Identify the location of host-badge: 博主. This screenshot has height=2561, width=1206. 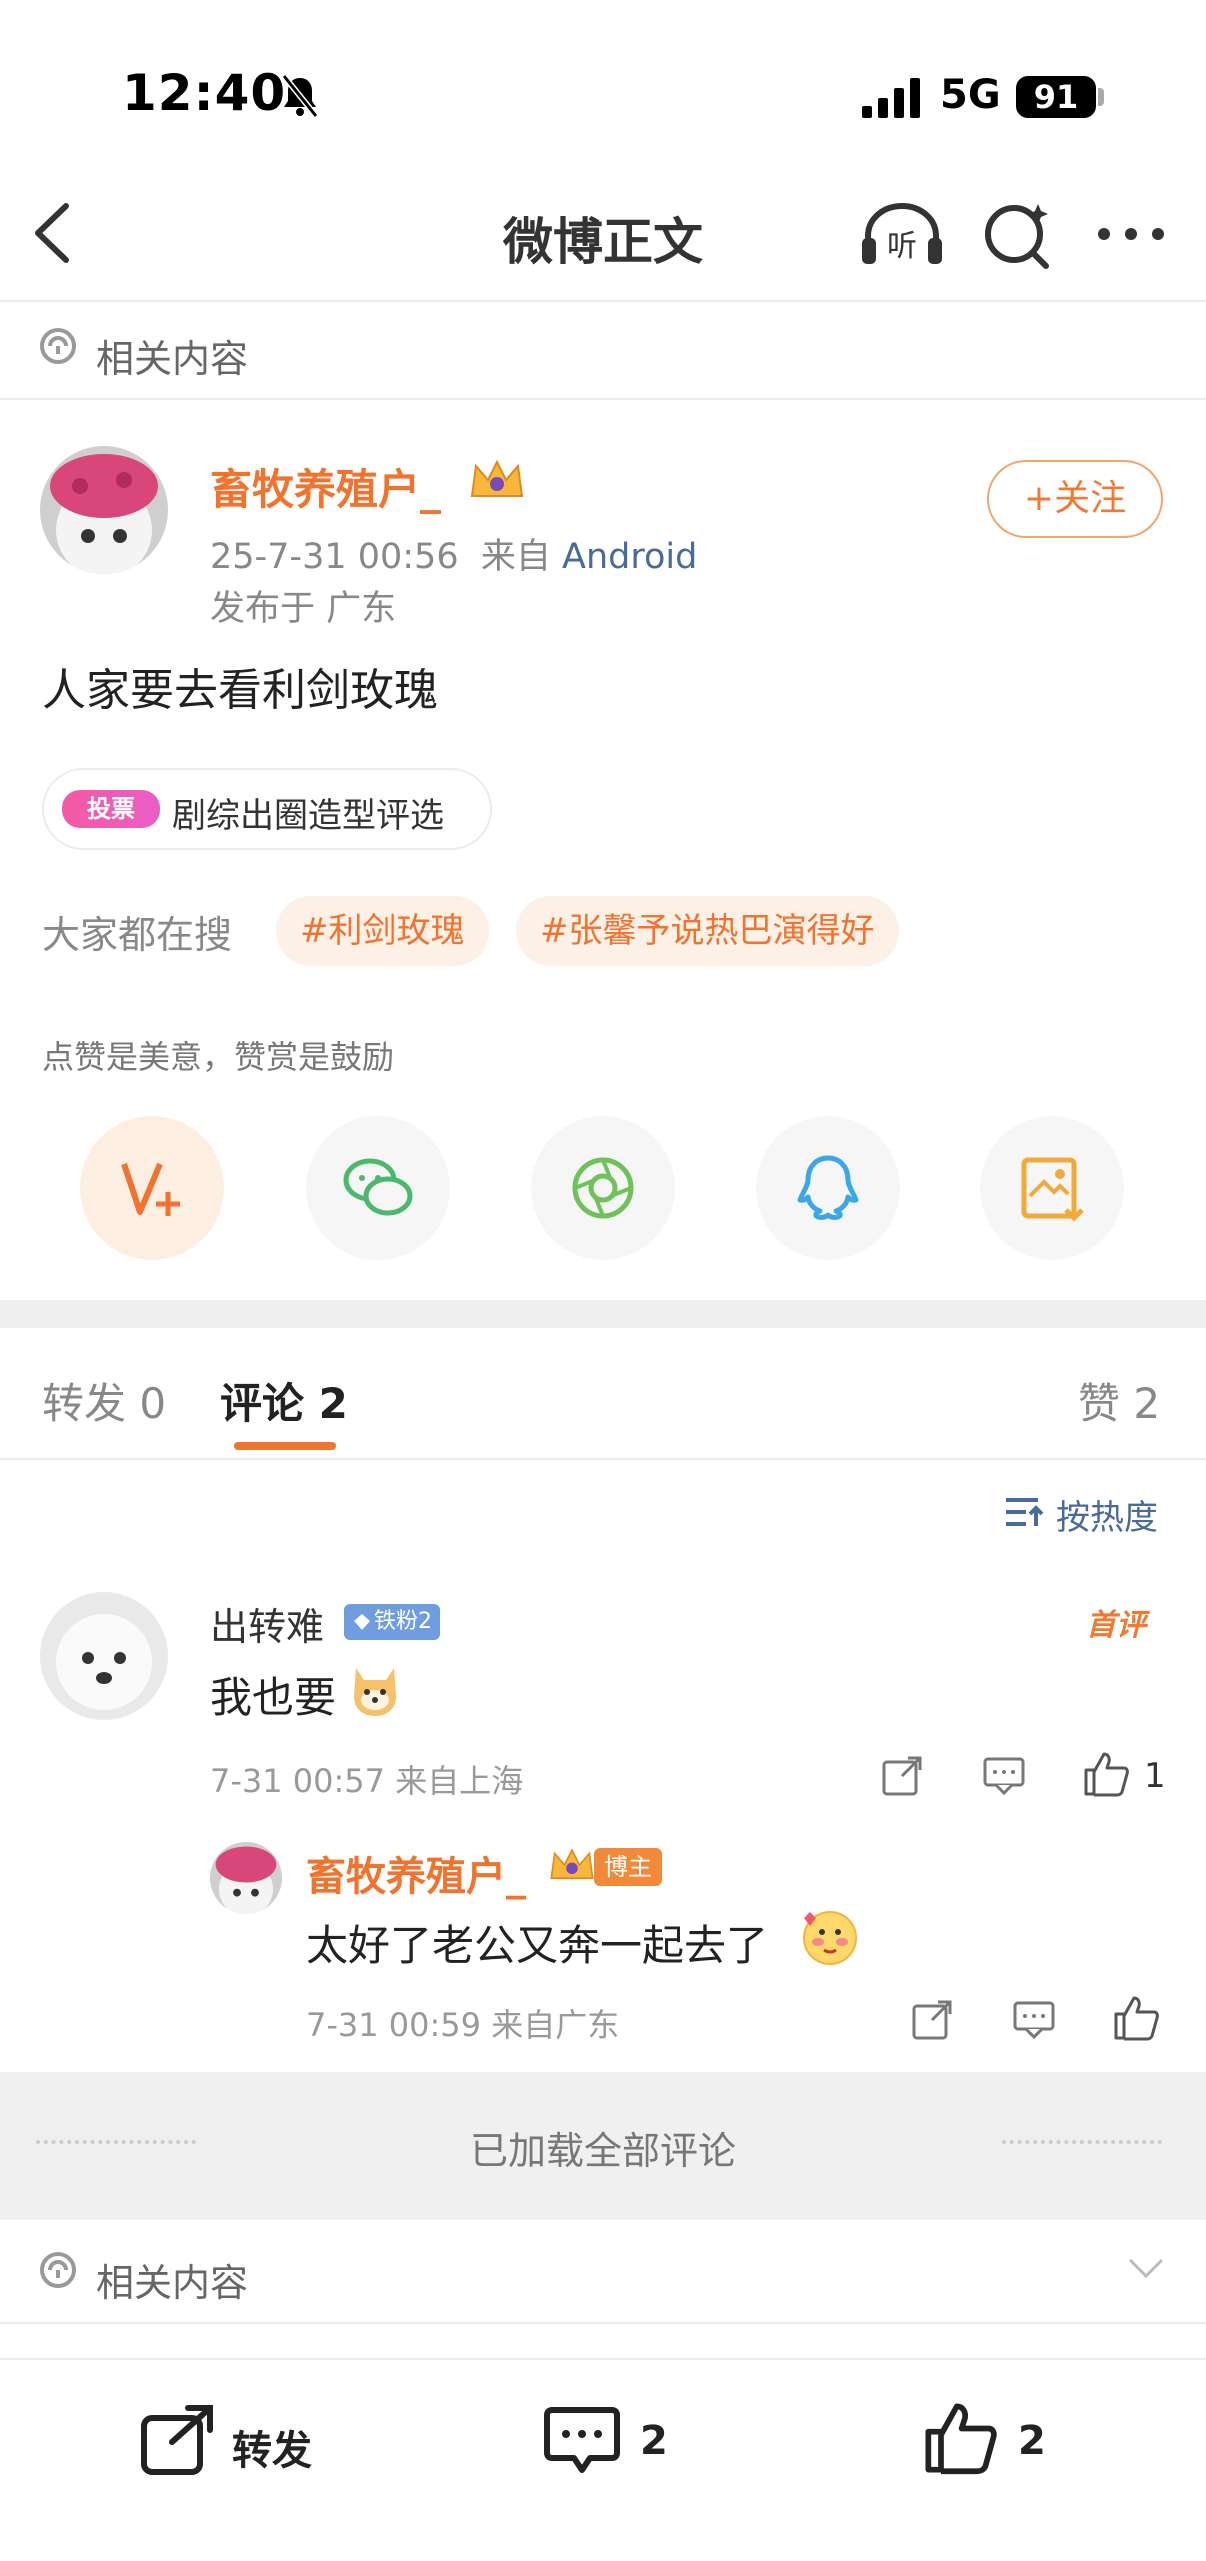
(628, 1867).